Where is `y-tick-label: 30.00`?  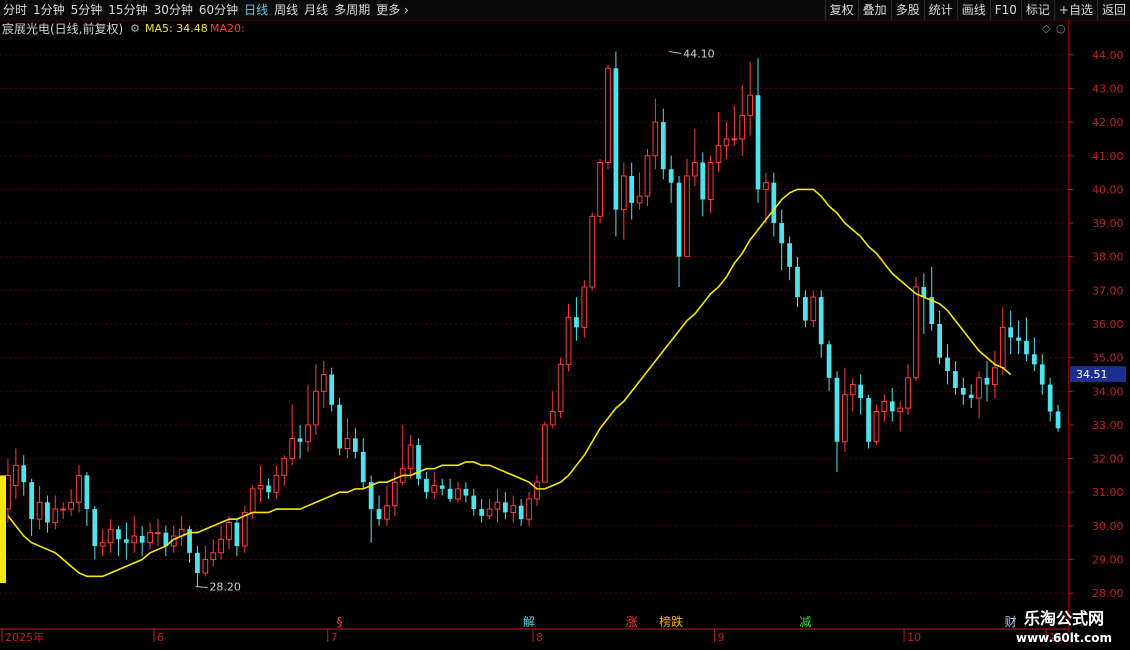
y-tick-label: 30.00 is located at coordinates (1108, 526).